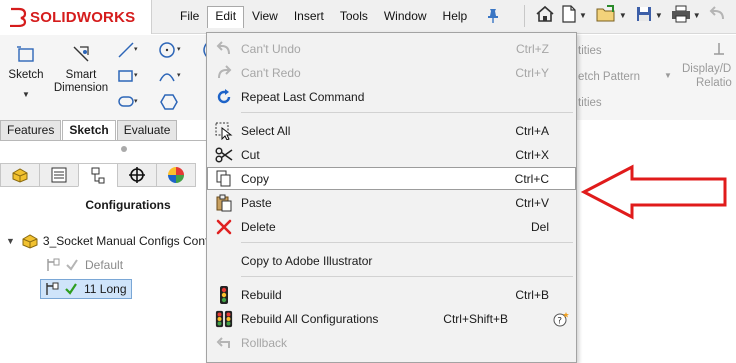 The image size is (736, 363). What do you see at coordinates (128, 51) in the screenshot?
I see `line-icon: ▾` at bounding box center [128, 51].